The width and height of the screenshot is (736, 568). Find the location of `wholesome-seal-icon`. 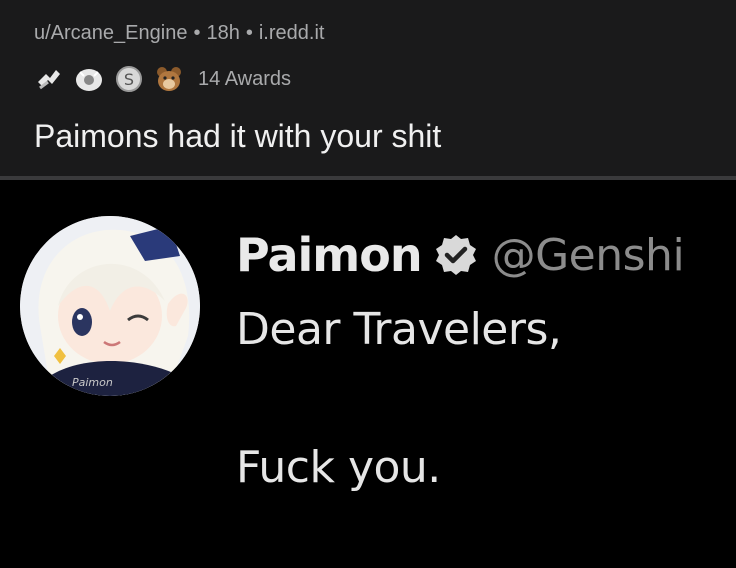

wholesome-seal-icon is located at coordinates (49, 80).